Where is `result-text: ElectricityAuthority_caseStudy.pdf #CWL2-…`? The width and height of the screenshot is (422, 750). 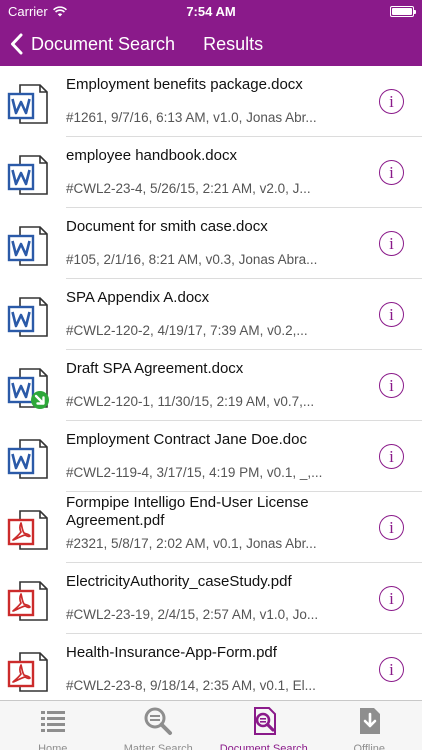 result-text: ElectricityAuthority_caseStudy.pdf #CWL2-… is located at coordinates (216, 598).